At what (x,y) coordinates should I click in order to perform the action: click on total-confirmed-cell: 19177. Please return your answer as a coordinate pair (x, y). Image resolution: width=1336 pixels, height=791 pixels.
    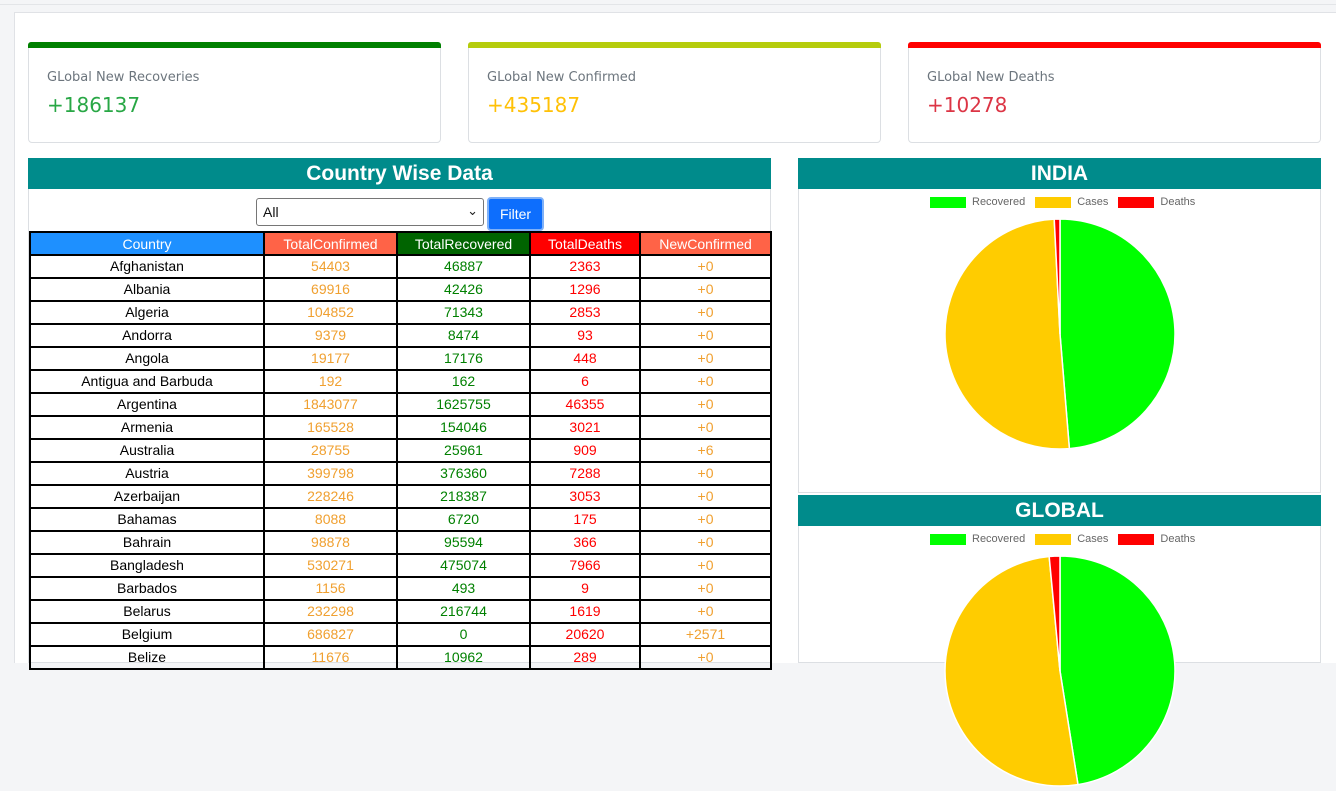
    Looking at the image, I should click on (330, 358).